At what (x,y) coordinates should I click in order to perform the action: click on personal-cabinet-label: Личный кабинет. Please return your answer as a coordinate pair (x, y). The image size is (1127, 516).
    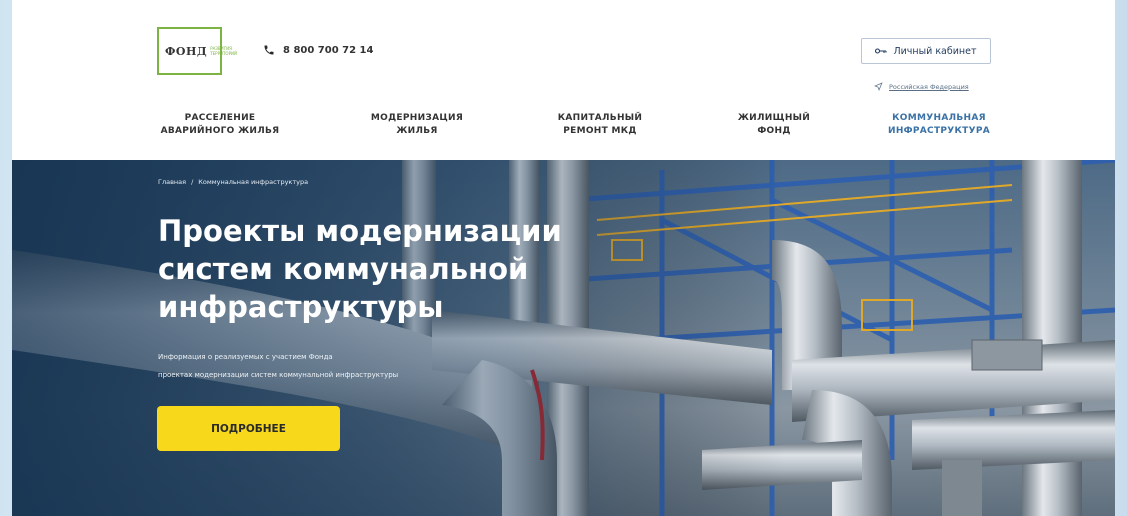
    Looking at the image, I should click on (935, 51).